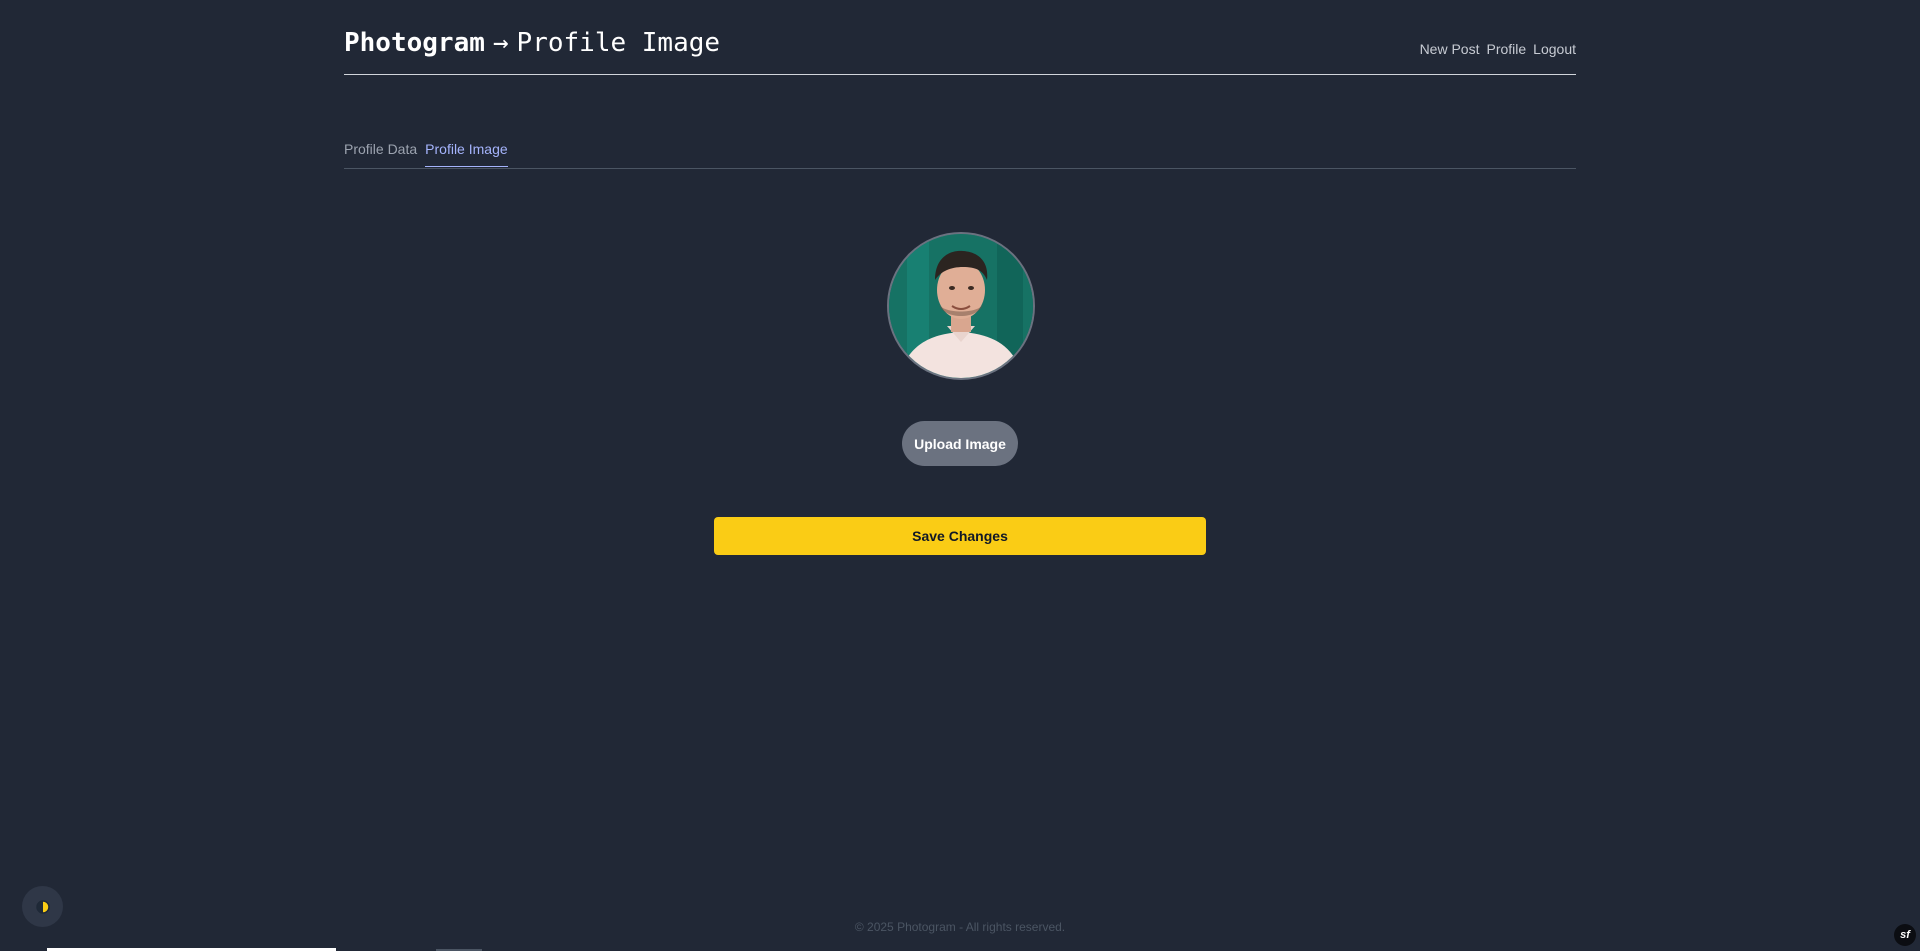  I want to click on top-nav: New Post Profile Logout, so click(1498, 49).